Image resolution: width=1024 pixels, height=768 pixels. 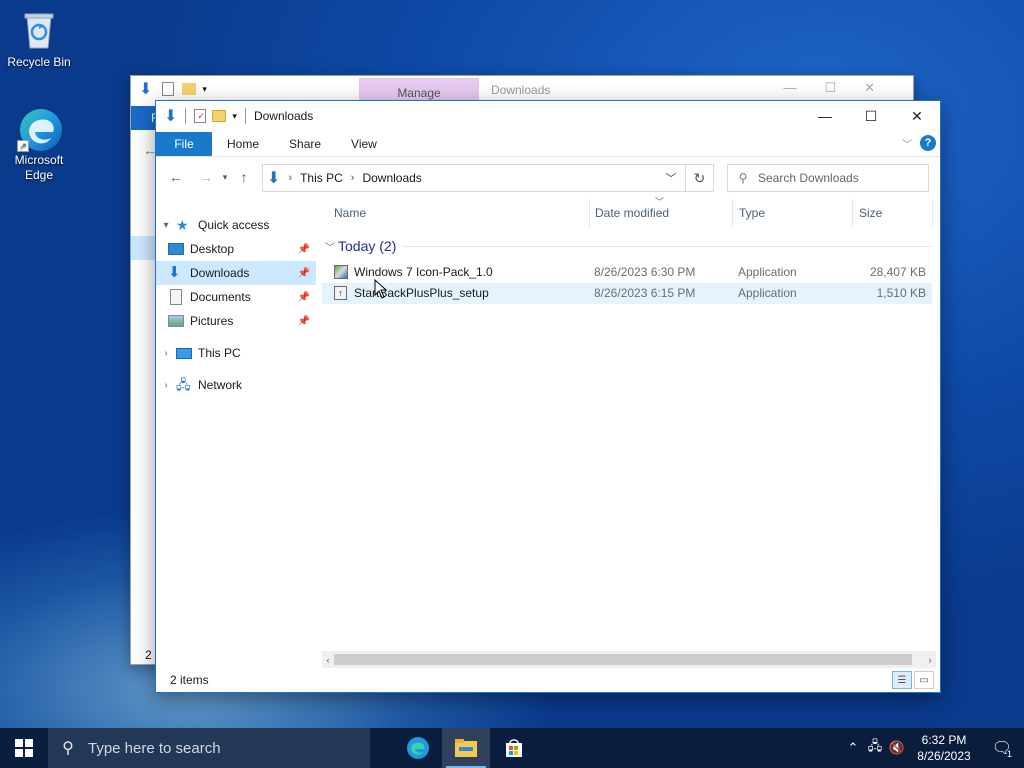 I want to click on minimize-button: —, so click(x=825, y=116).